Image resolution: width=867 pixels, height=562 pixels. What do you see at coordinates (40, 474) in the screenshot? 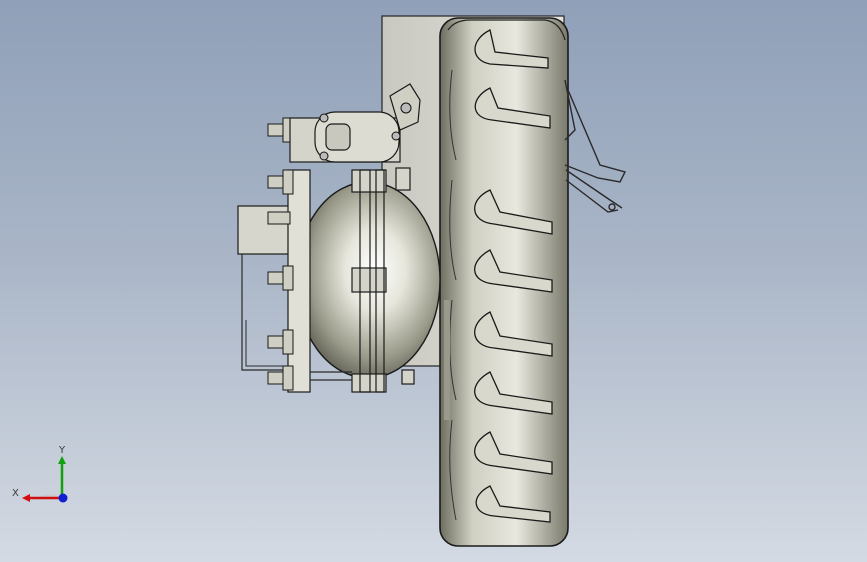
I see `coordinate-triad: Y X` at bounding box center [40, 474].